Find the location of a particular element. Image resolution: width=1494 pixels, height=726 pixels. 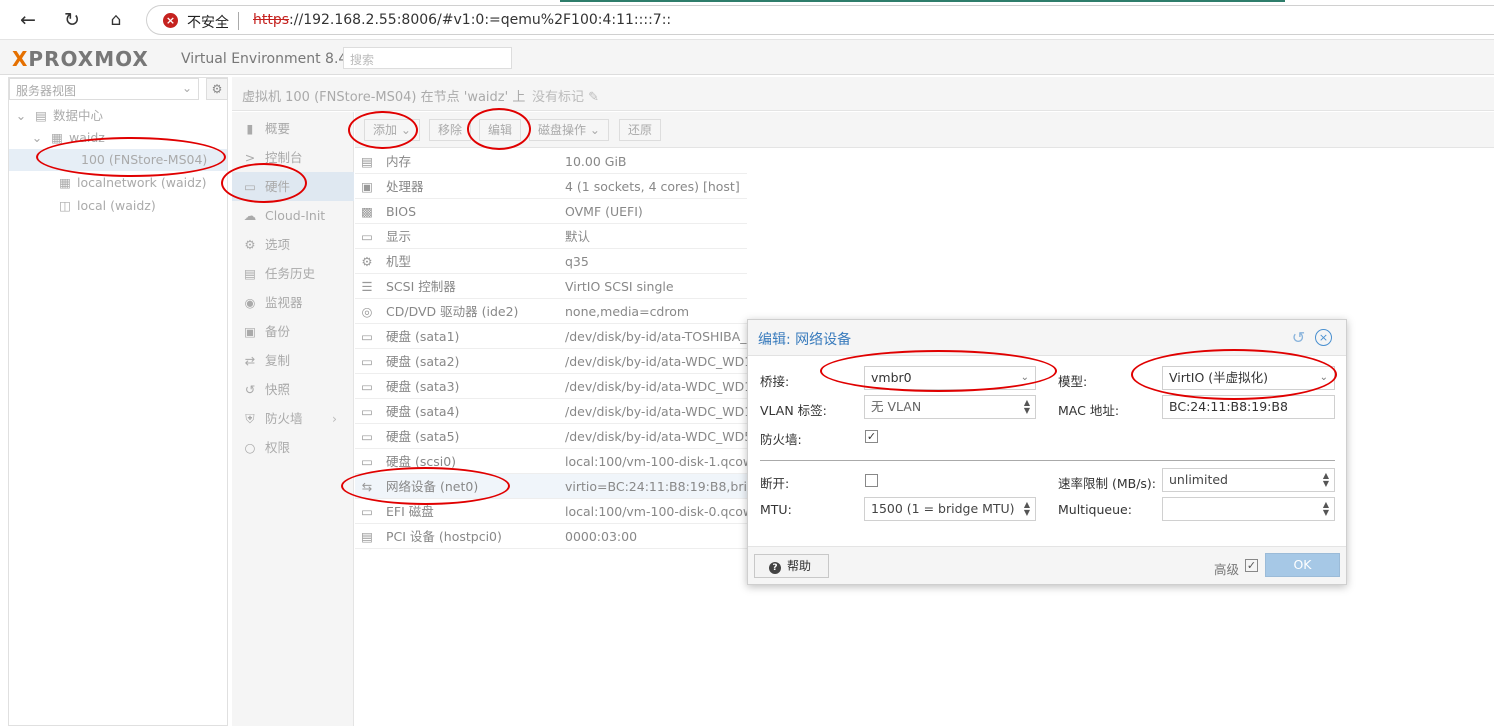

hardware-name: 内存 is located at coordinates (399, 161).